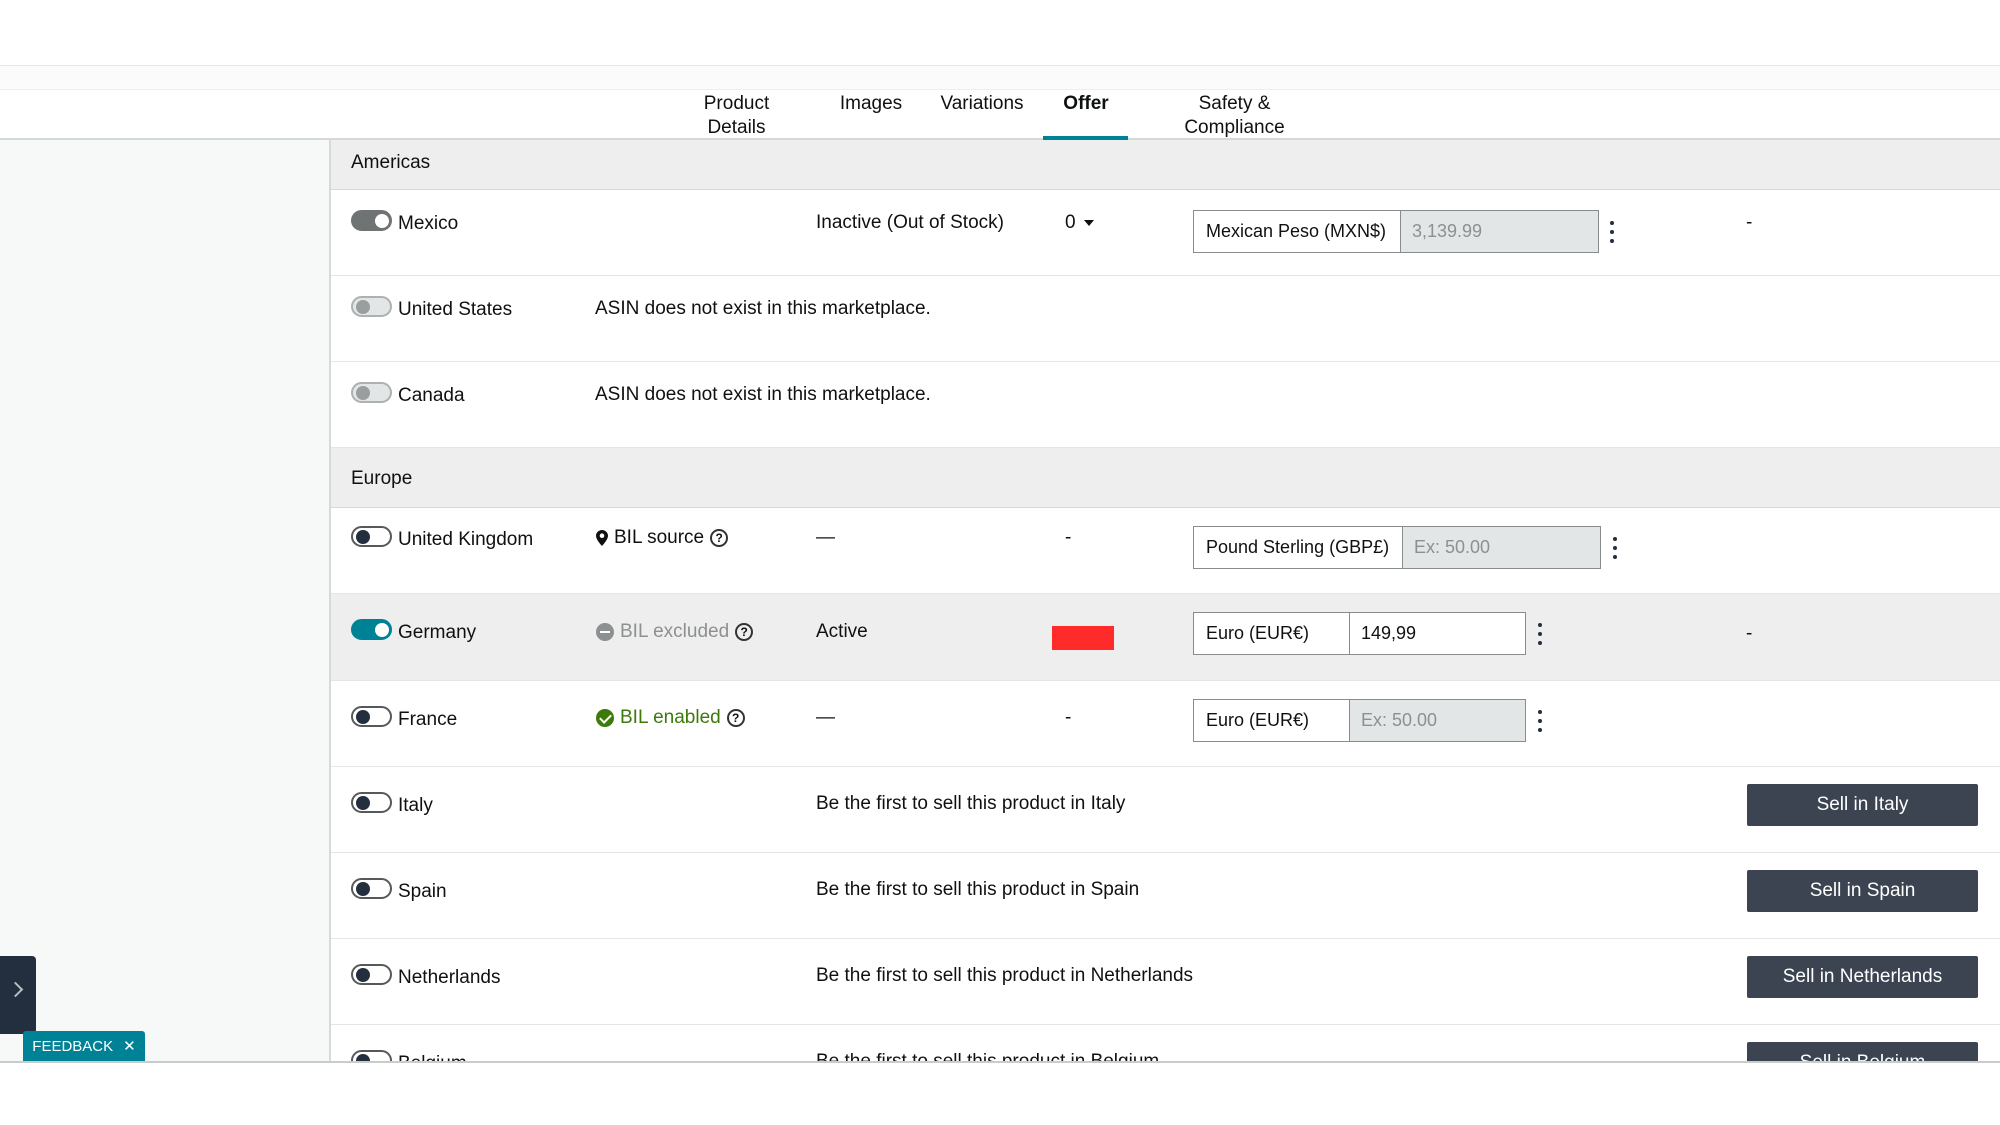  I want to click on country-name: Italy, so click(415, 805).